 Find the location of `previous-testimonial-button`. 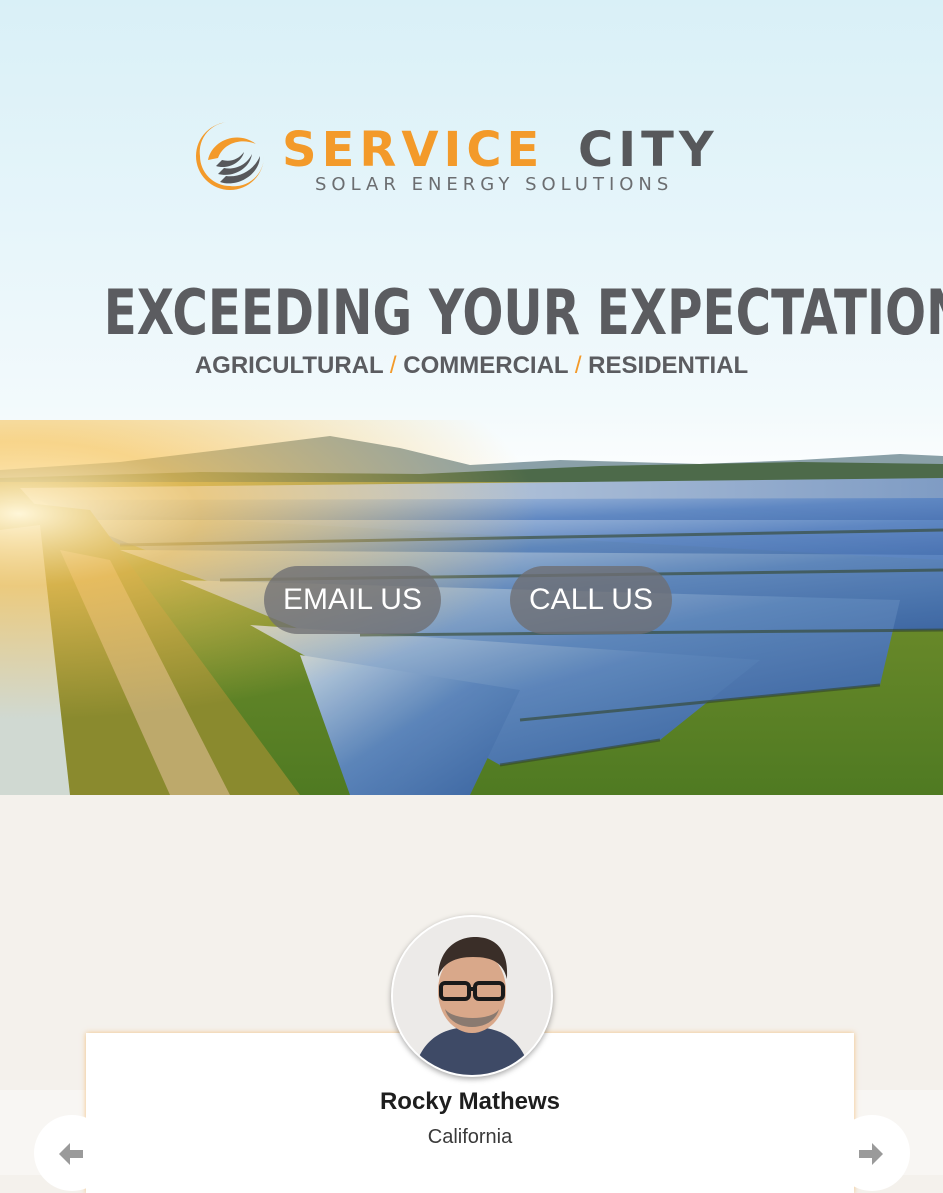

previous-testimonial-button is located at coordinates (72, 1153).